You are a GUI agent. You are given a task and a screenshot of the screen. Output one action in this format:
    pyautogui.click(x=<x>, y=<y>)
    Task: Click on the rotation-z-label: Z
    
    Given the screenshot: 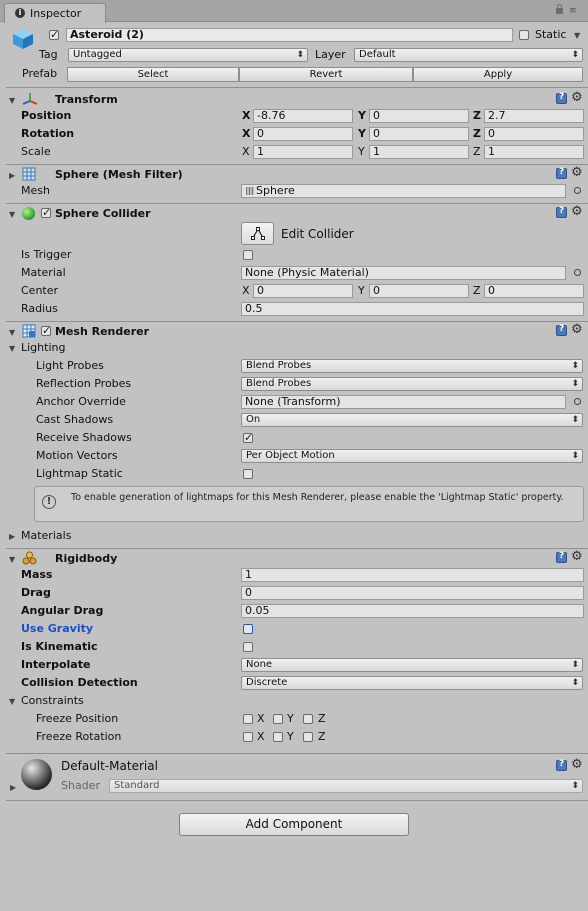 What is the action you would take?
    pyautogui.click(x=477, y=133)
    